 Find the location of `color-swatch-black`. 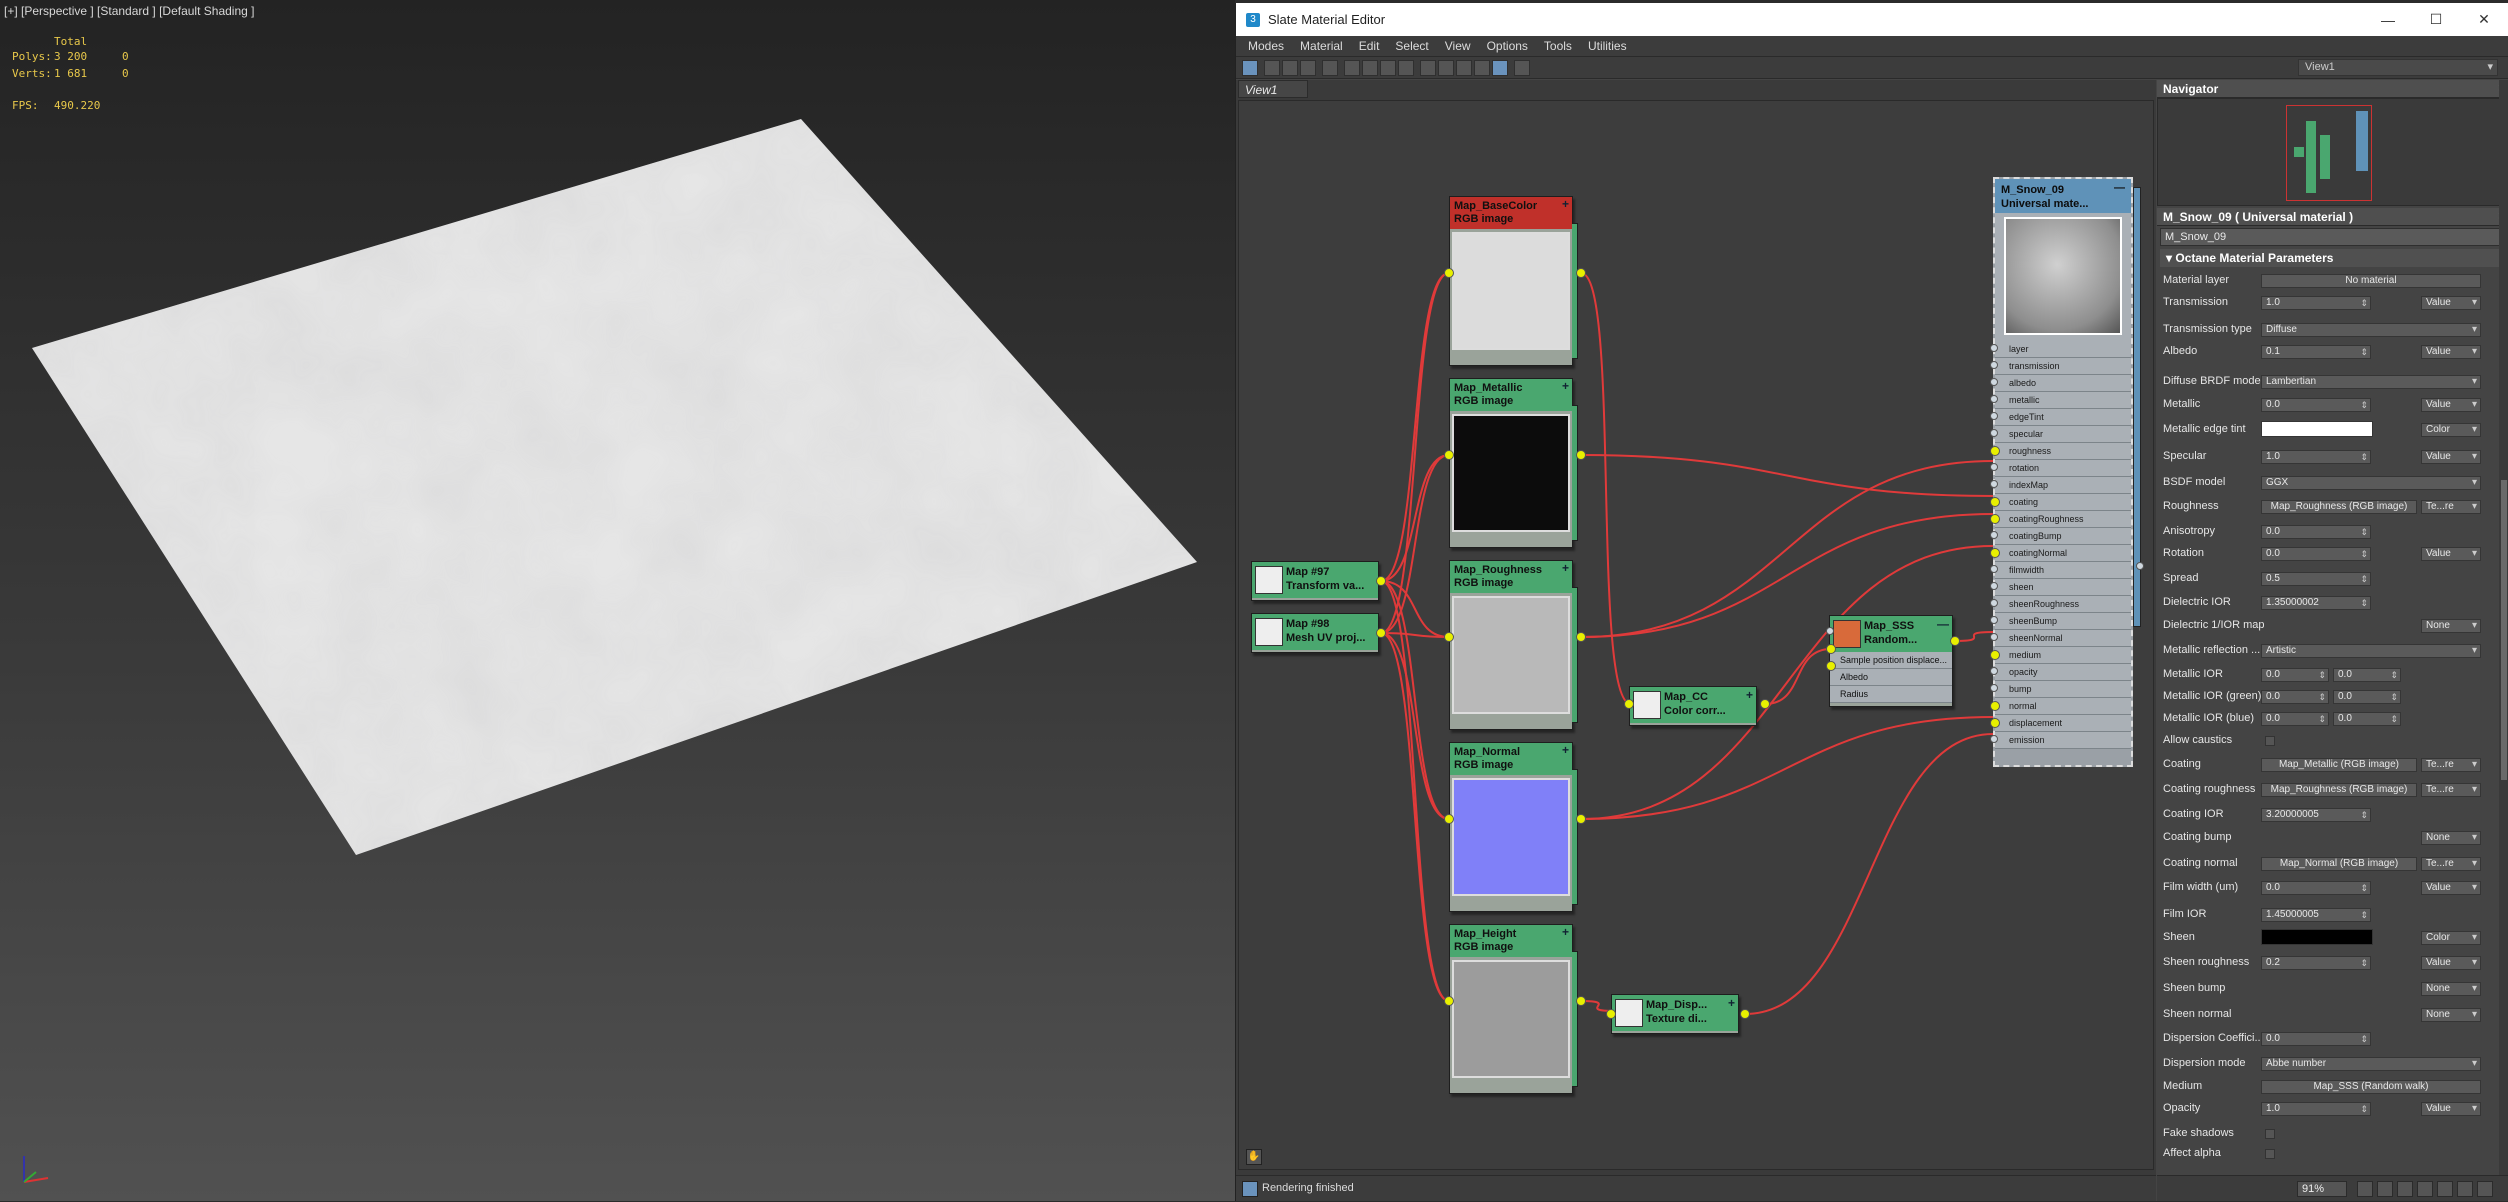

color-swatch-black is located at coordinates (2317, 937).